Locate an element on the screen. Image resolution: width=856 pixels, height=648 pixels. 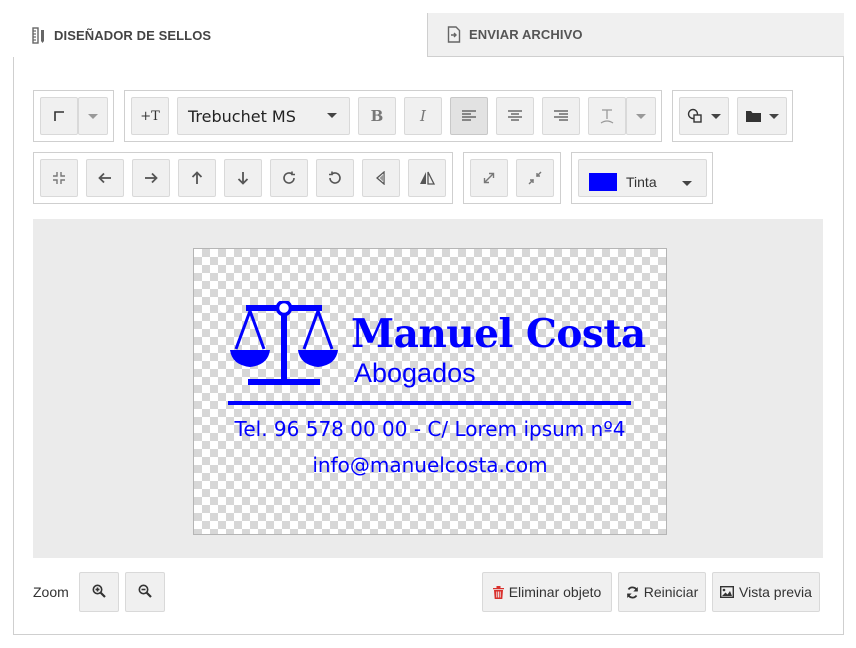
italic-icon: I is located at coordinates (423, 116).